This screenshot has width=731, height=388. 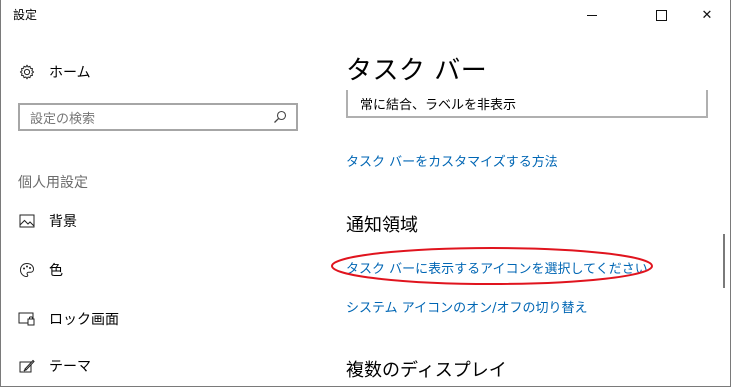 What do you see at coordinates (27, 366) in the screenshot?
I see `theme-brush-icon` at bounding box center [27, 366].